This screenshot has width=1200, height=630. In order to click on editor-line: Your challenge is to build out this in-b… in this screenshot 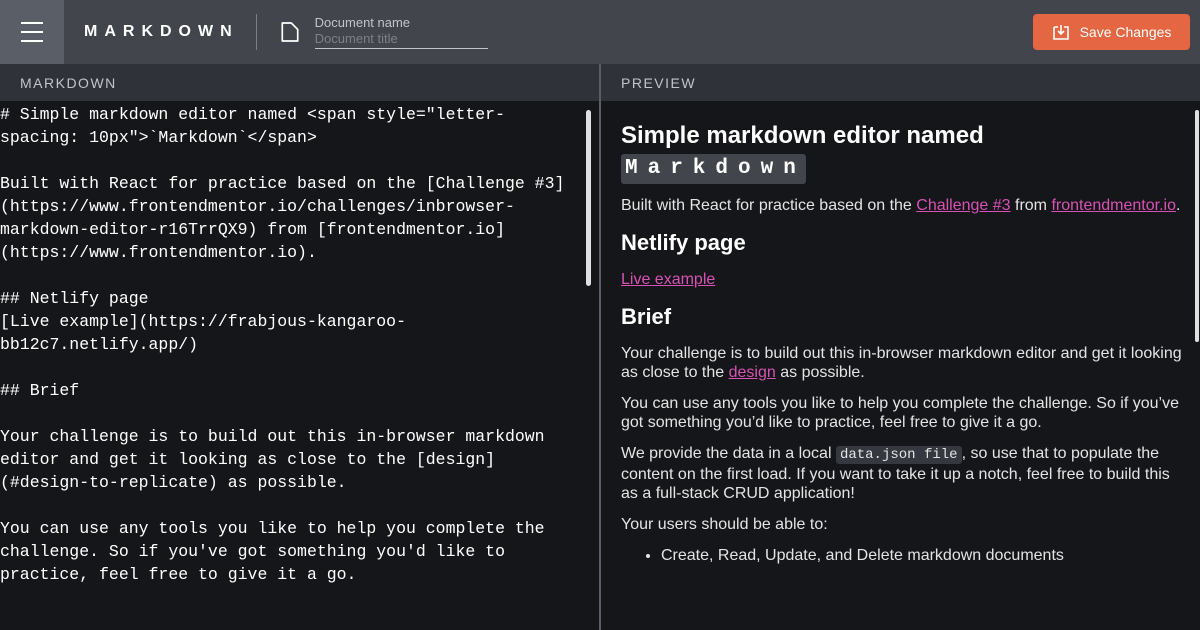, I will do `click(277, 459)`.